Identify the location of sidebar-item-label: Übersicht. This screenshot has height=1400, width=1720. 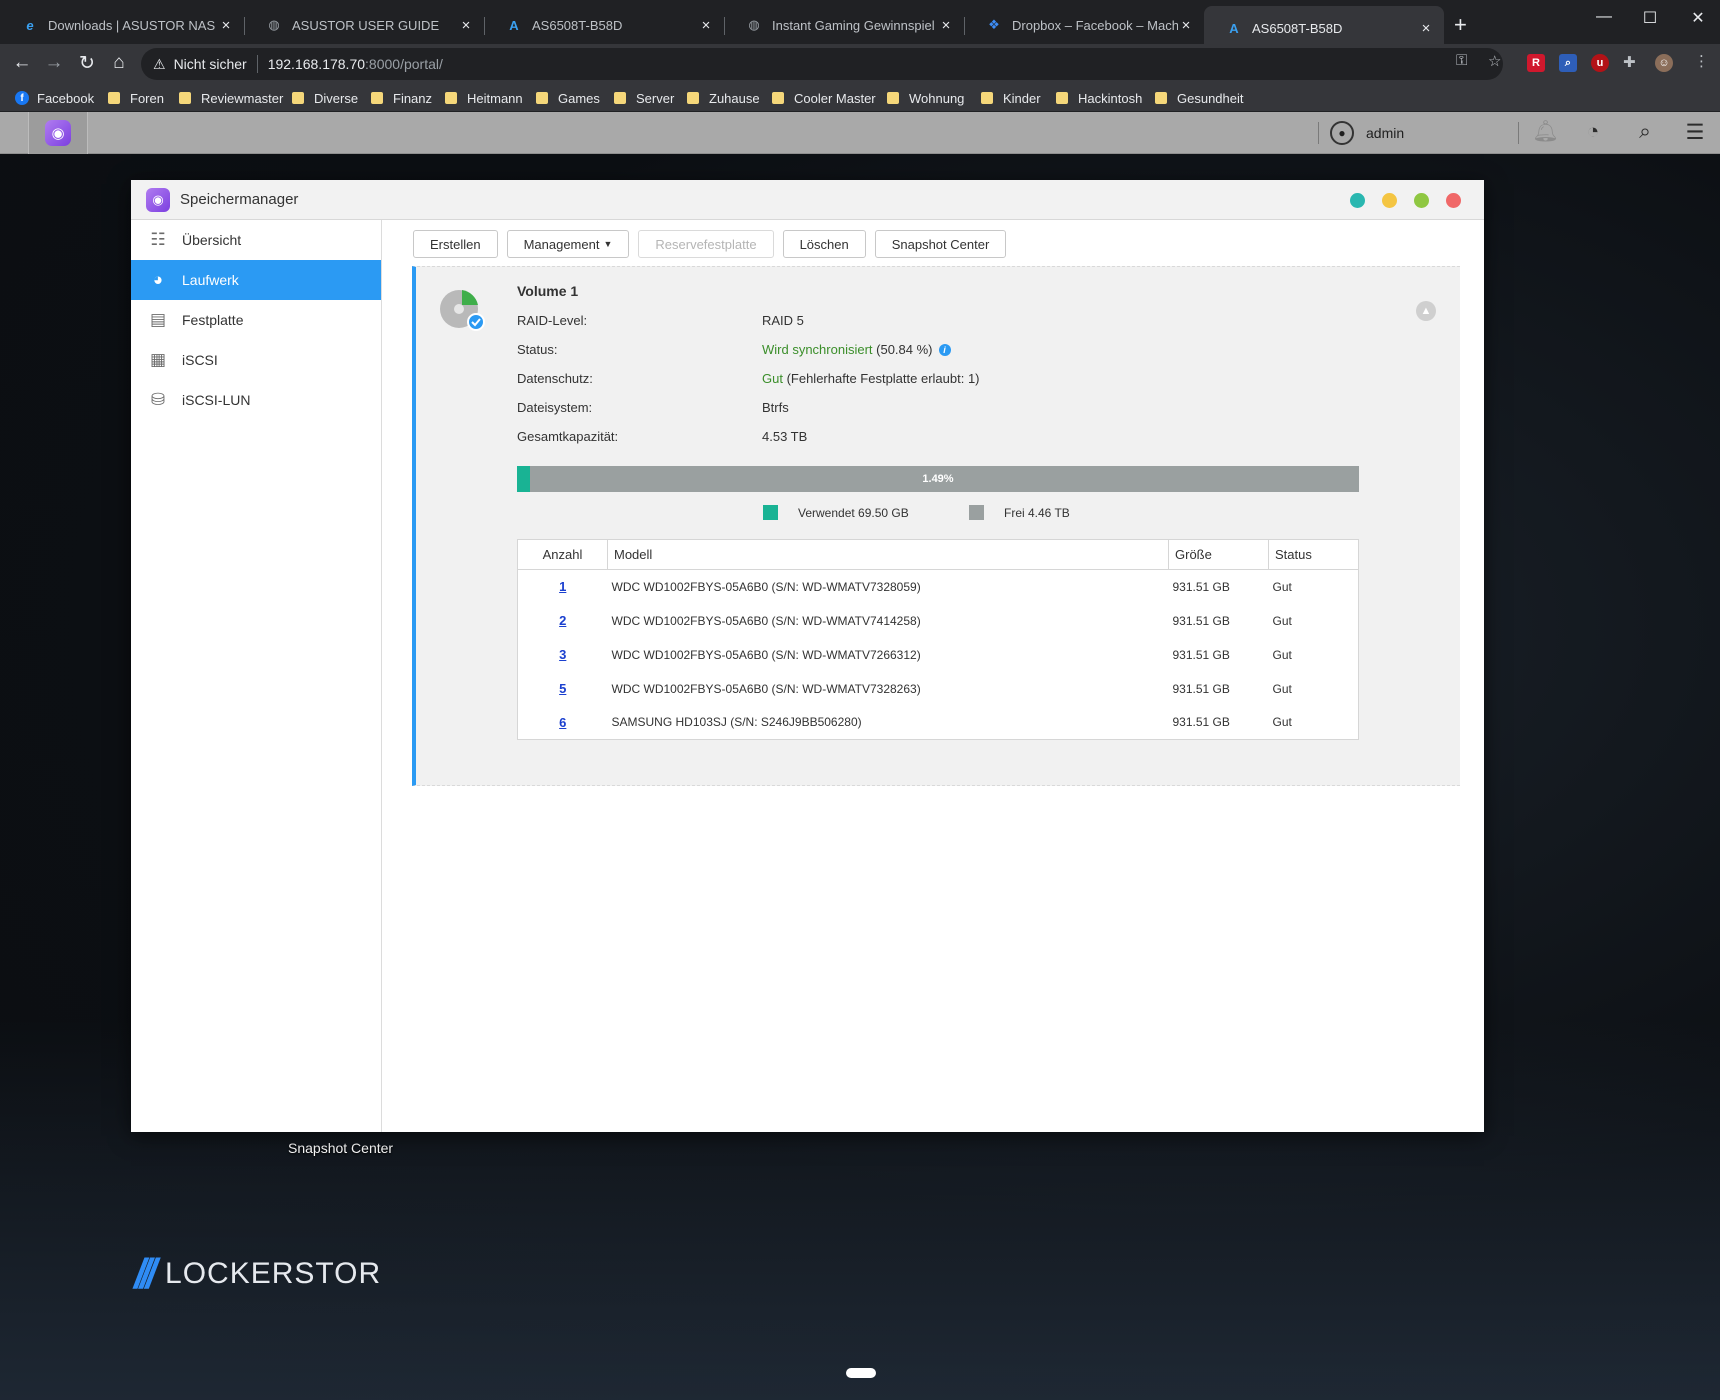
(212, 240).